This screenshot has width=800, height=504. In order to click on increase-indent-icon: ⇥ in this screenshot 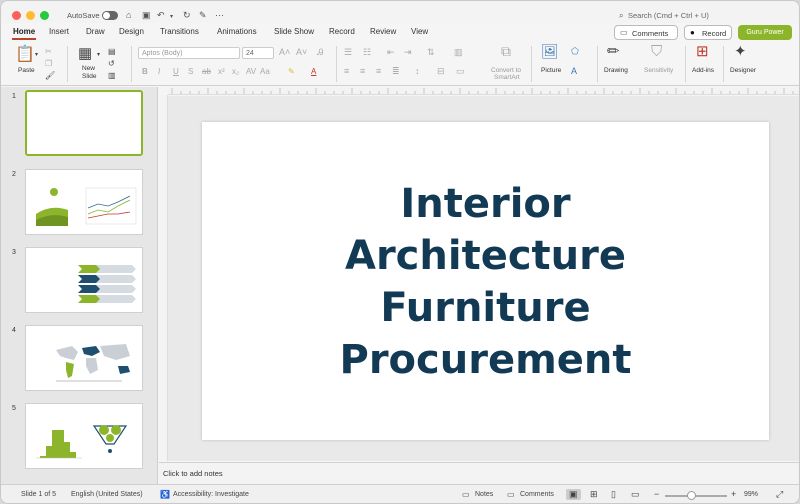, I will do `click(408, 52)`.